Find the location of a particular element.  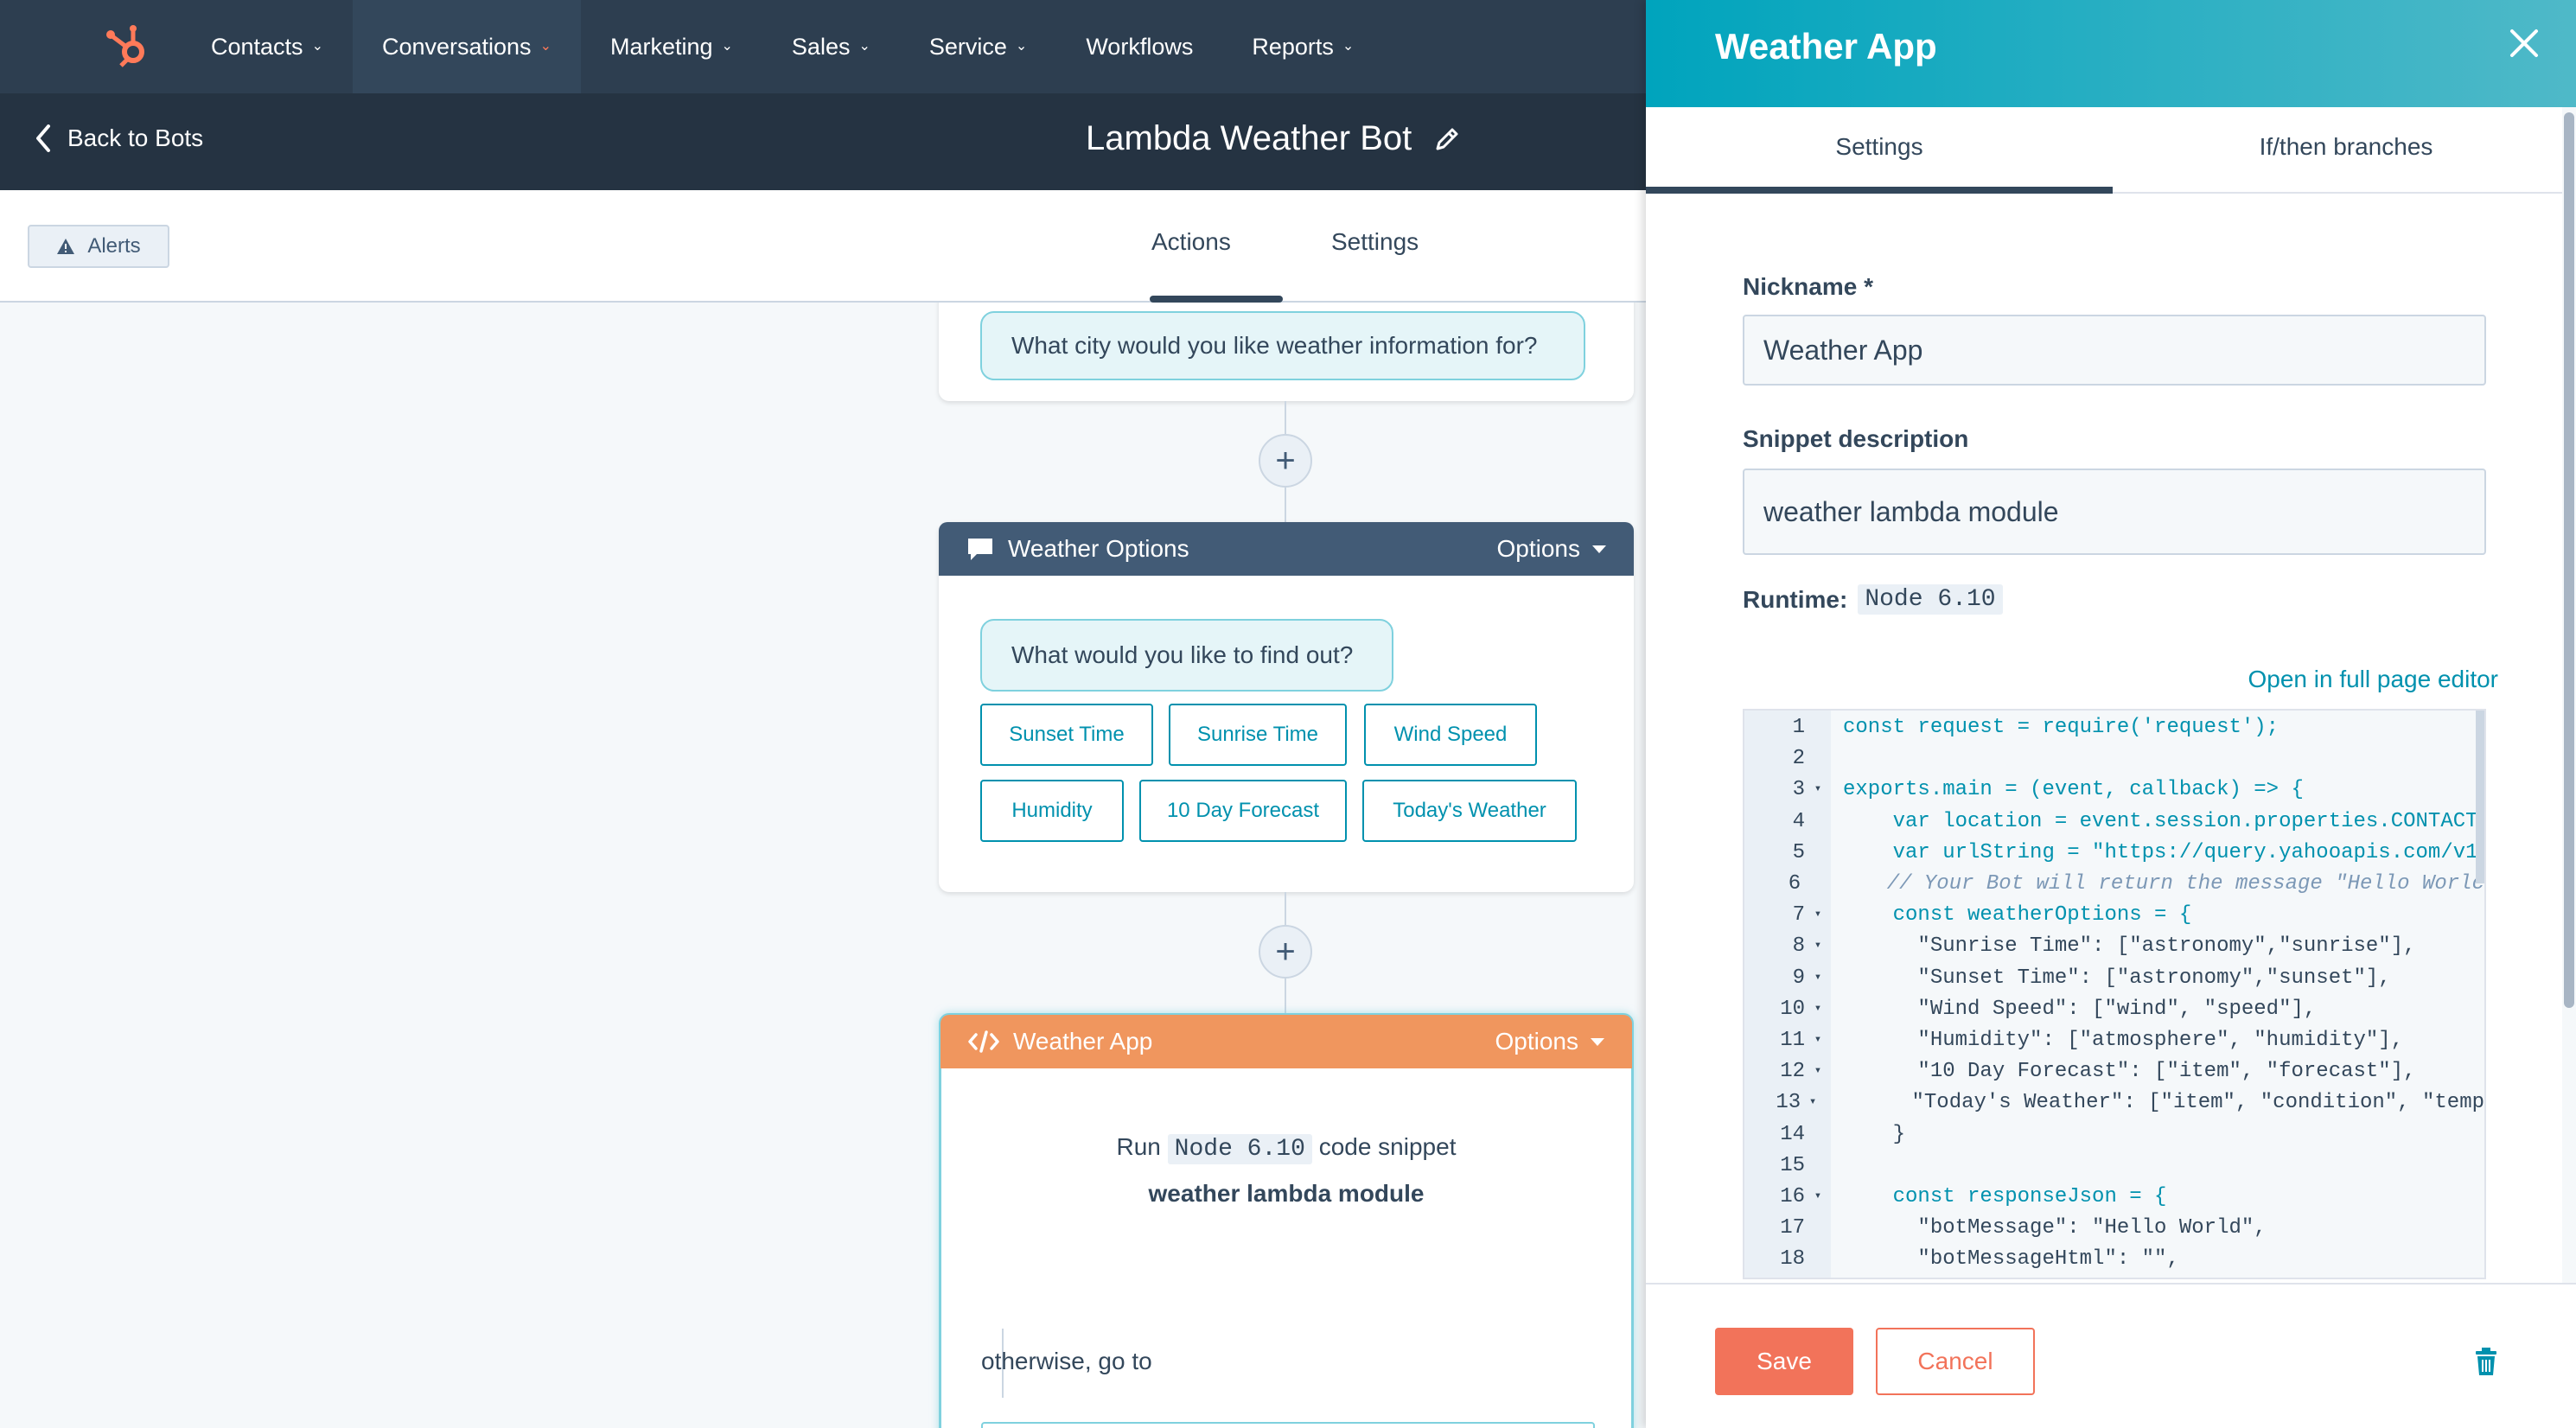

tab-actions: Actions is located at coordinates (1191, 242).